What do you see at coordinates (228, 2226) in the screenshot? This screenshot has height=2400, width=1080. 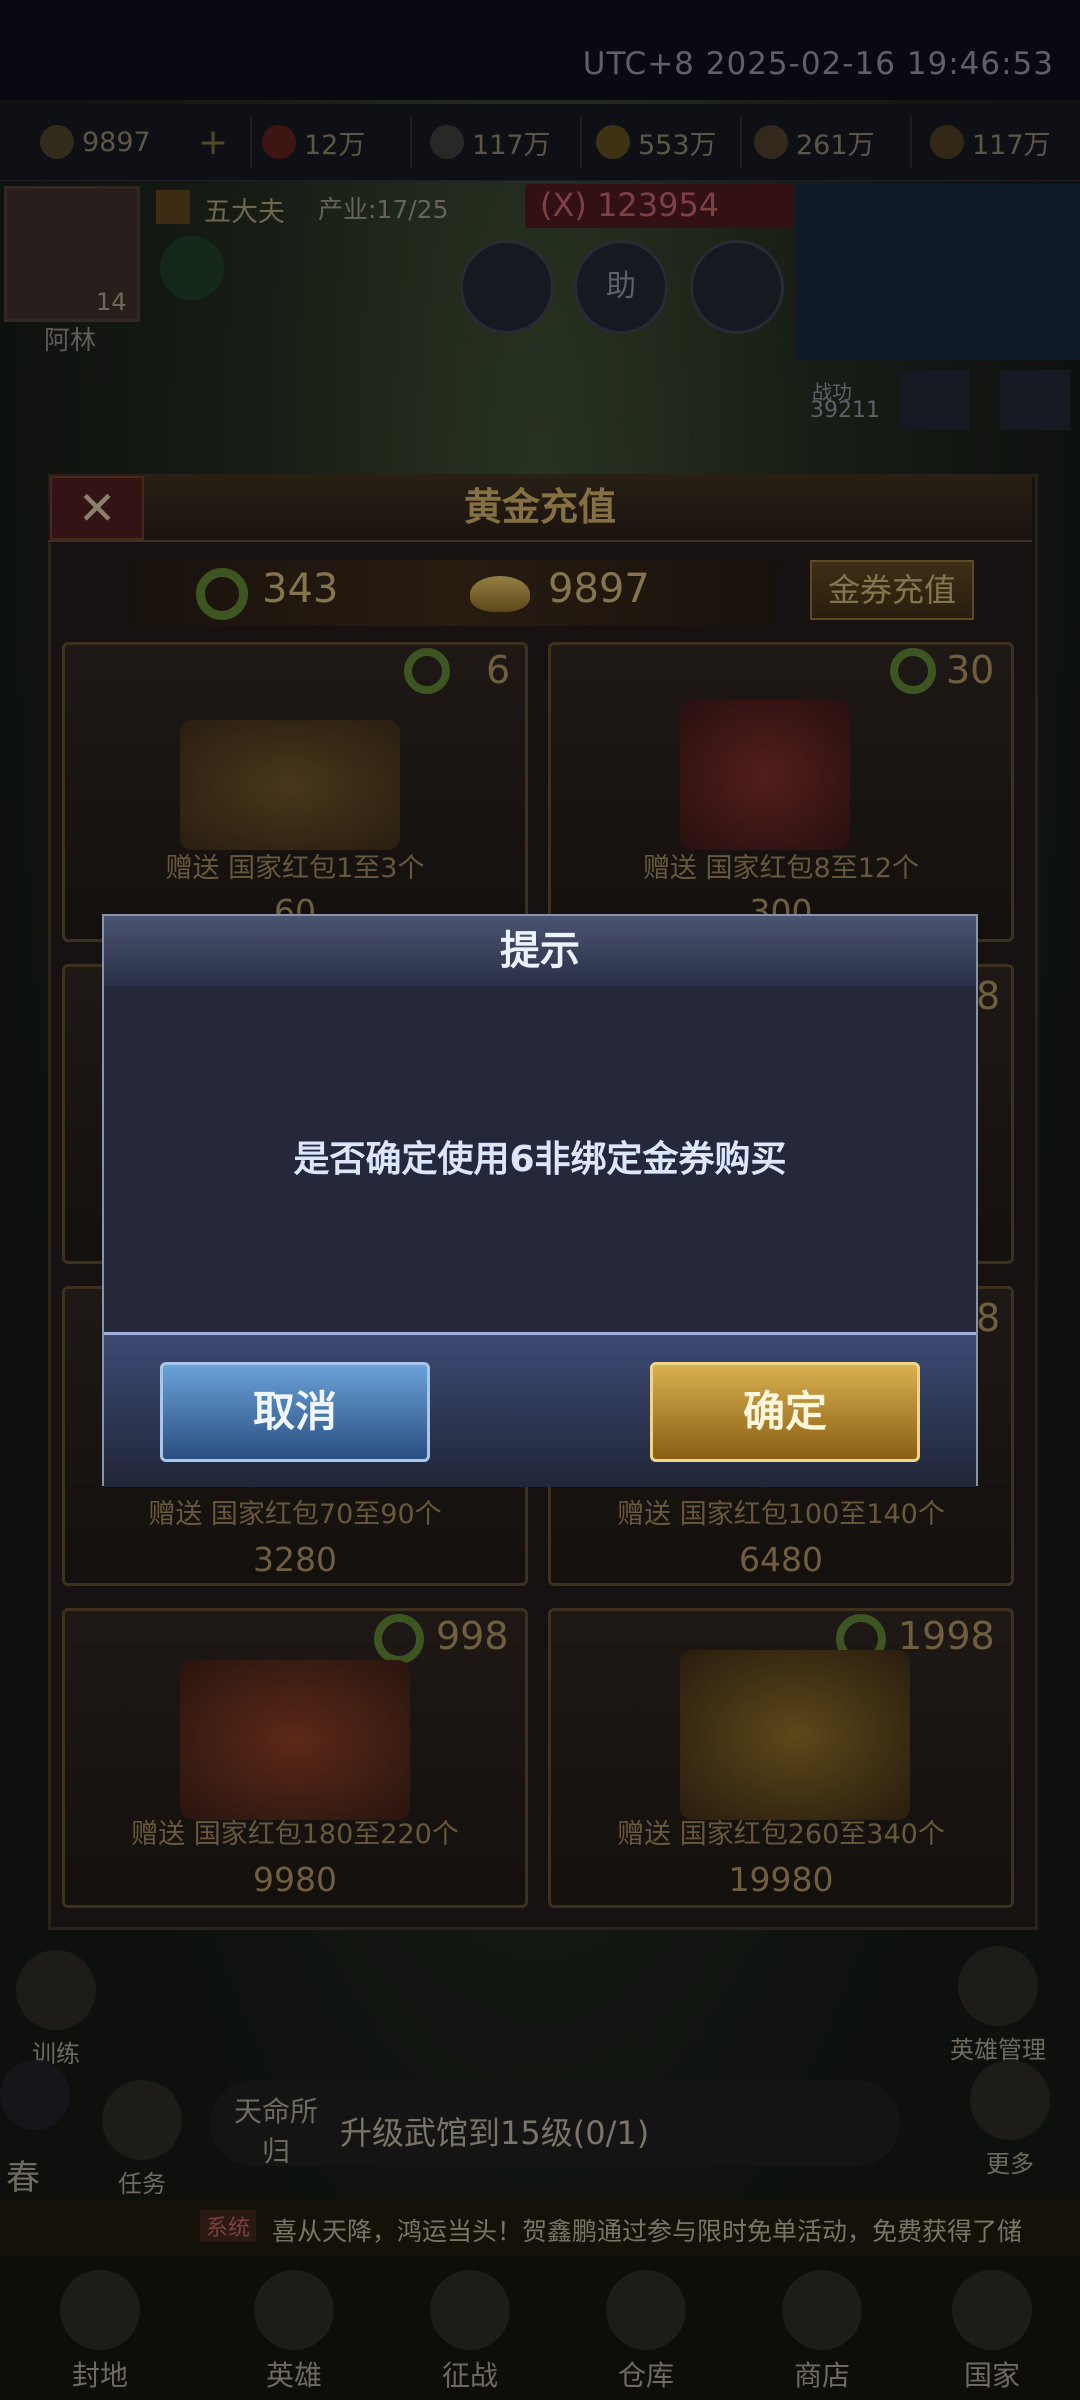 I see `system-tag: 系统` at bounding box center [228, 2226].